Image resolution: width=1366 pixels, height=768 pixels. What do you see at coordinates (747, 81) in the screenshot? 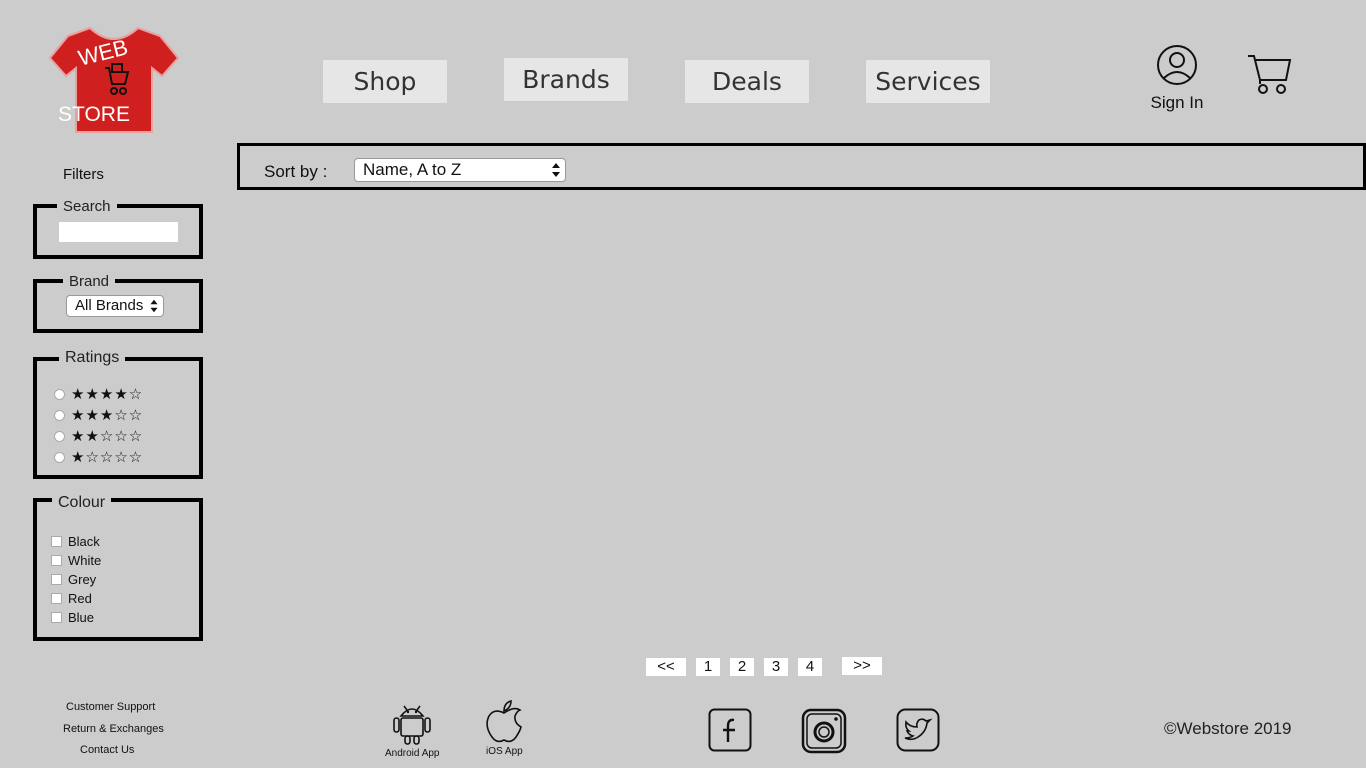
I see `tab-deals: Deals` at bounding box center [747, 81].